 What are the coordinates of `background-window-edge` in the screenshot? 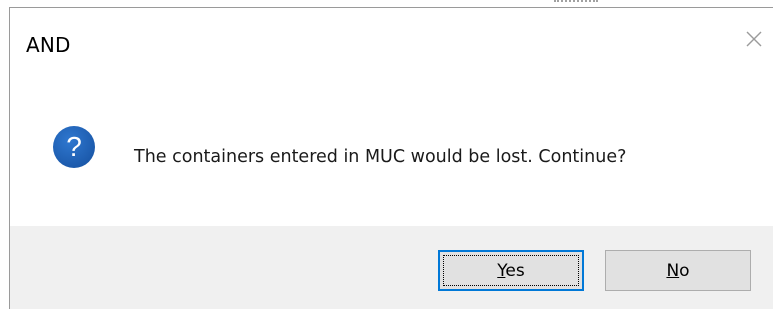 It's located at (4, 154).